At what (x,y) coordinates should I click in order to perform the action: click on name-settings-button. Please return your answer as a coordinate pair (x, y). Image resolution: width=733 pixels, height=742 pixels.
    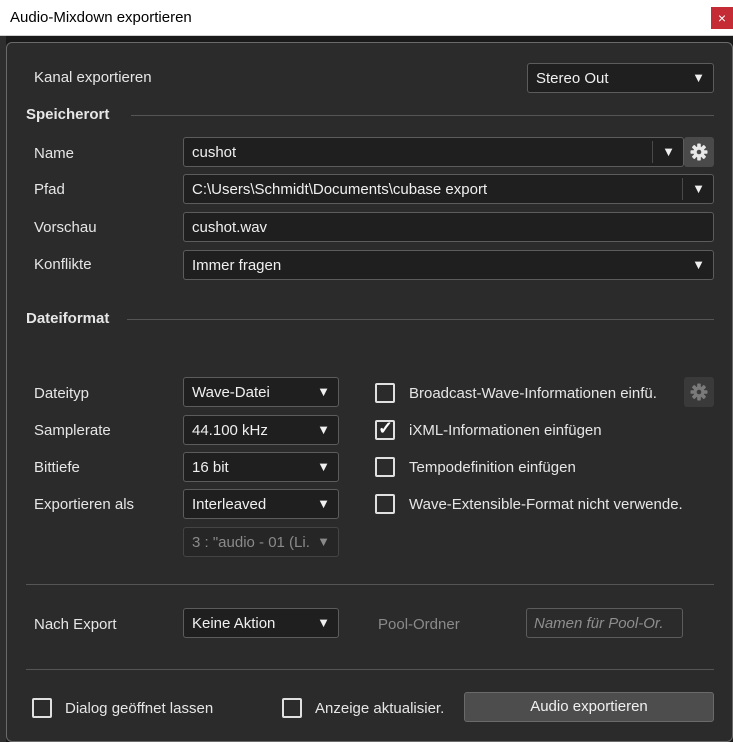
    Looking at the image, I should click on (699, 152).